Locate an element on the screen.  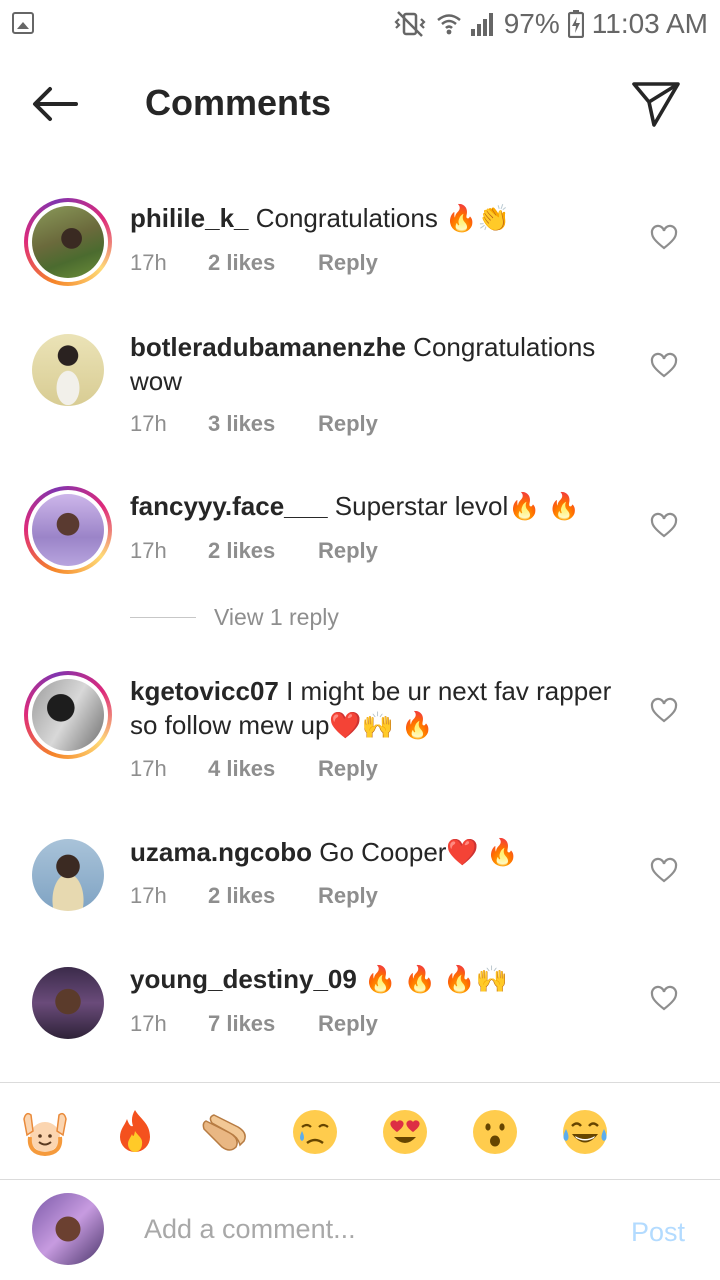
status-bar: 97% 11:03 AM is located at coordinates (360, 24).